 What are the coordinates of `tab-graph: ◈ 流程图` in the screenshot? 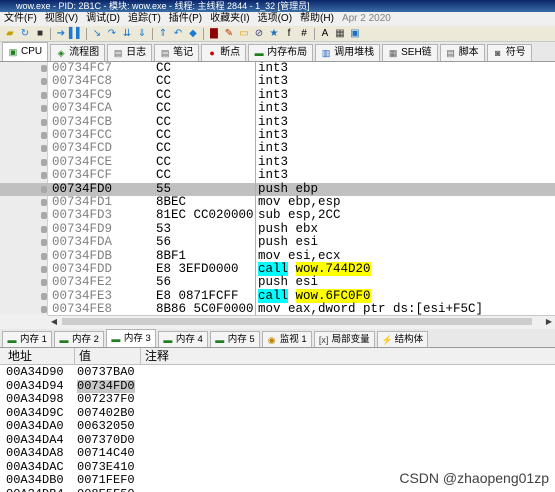 It's located at (78, 52).